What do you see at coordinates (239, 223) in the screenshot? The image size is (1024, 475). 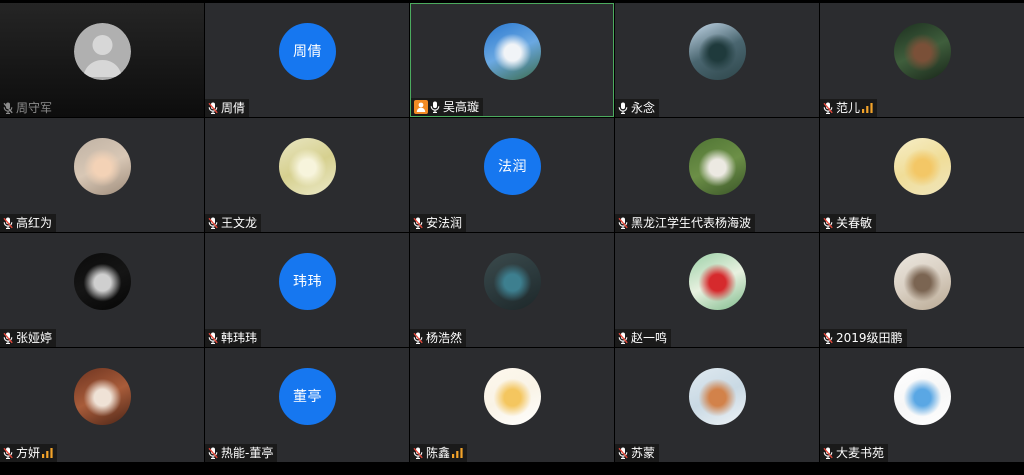 I see `participant-name: 王文龙` at bounding box center [239, 223].